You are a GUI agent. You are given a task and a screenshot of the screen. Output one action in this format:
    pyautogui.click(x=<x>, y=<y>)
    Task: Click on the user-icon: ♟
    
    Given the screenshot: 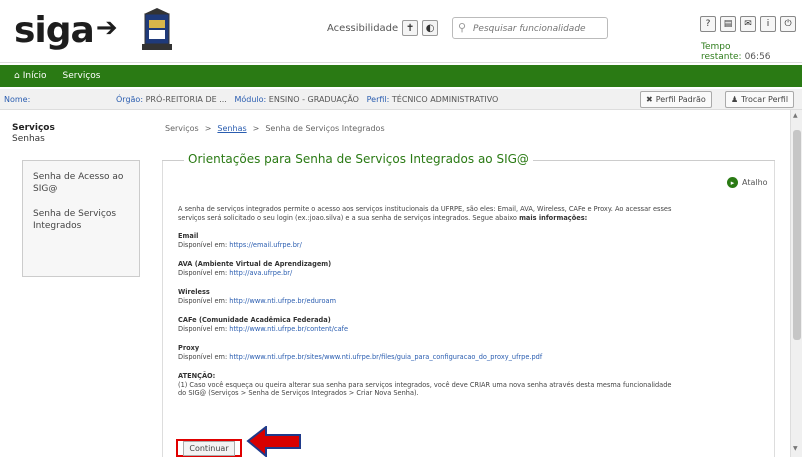 What is the action you would take?
    pyautogui.click(x=735, y=99)
    